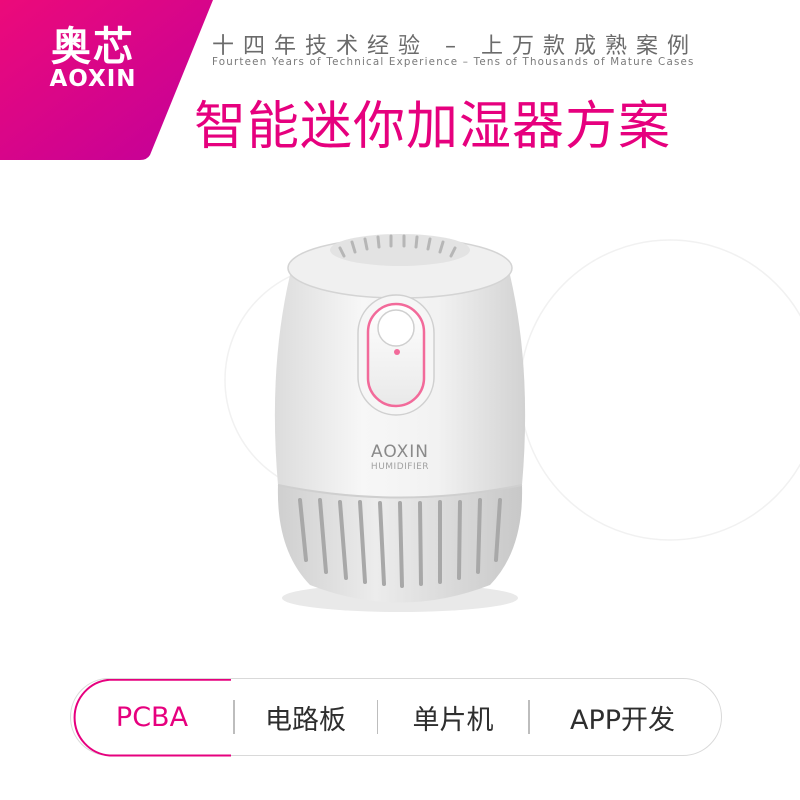  Describe the element at coordinates (93, 79) in the screenshot. I see `logo-name-en: AOXIN` at that location.